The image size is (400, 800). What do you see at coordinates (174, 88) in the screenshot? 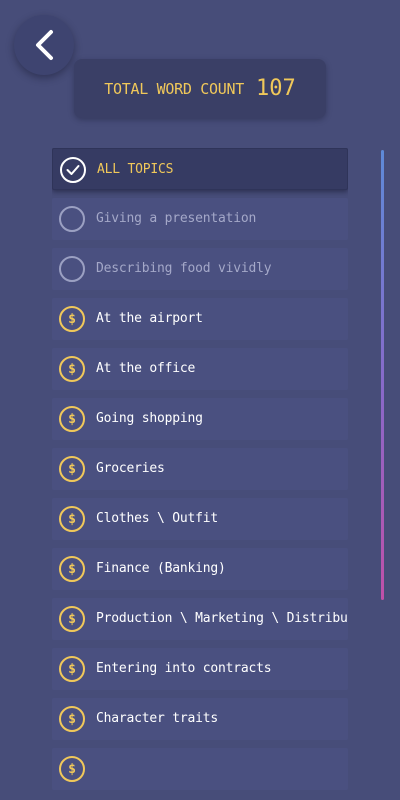
I see `word-count-label: TOTAL WORD COUNT` at bounding box center [174, 88].